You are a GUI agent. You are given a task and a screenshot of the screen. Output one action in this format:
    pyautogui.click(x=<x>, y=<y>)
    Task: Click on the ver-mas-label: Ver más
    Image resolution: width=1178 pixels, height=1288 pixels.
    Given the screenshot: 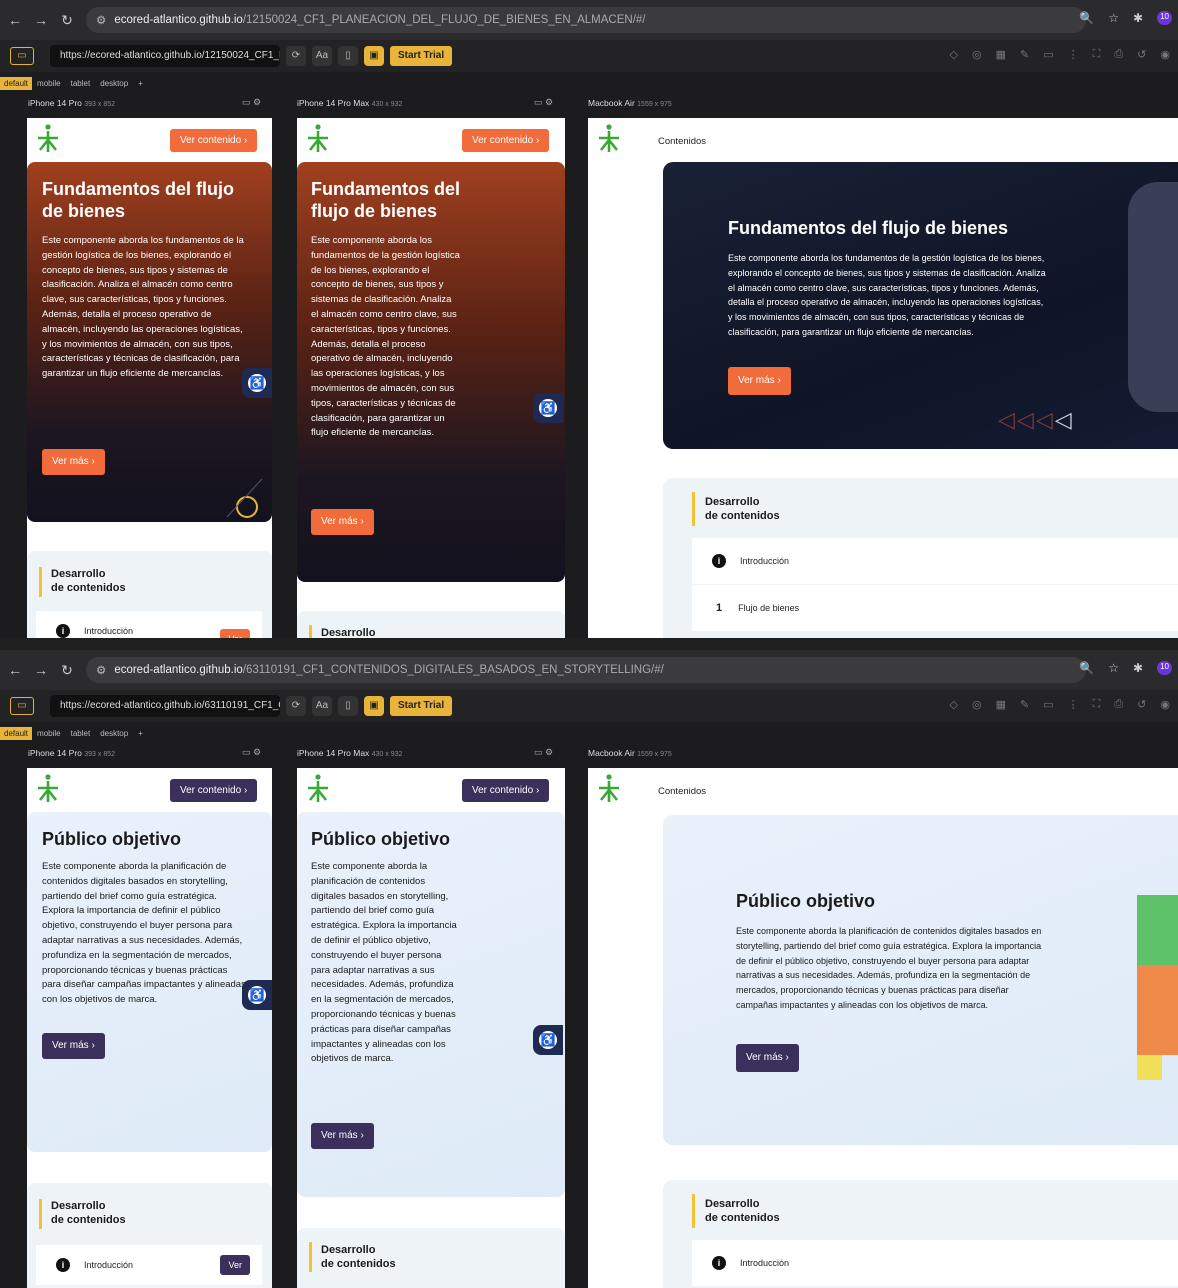 What is the action you would take?
    pyautogui.click(x=70, y=461)
    